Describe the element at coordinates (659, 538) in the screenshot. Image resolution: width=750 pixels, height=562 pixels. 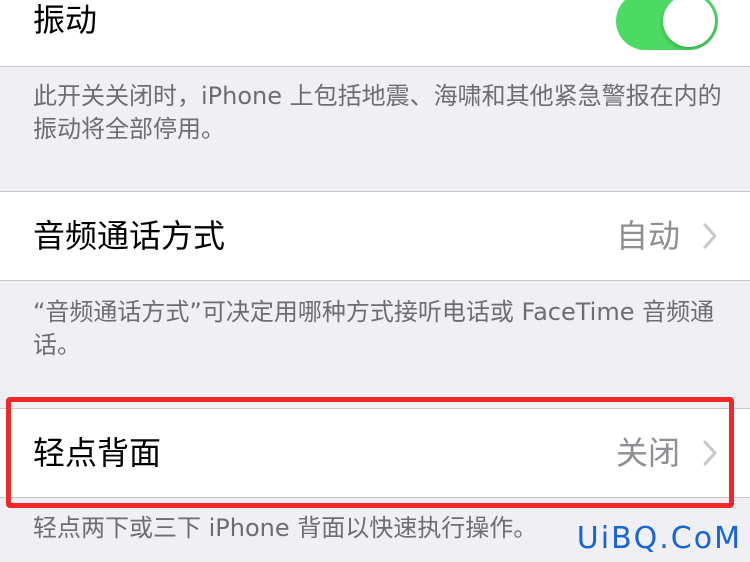
I see `watermark-logo: UiBQ.CoM` at that location.